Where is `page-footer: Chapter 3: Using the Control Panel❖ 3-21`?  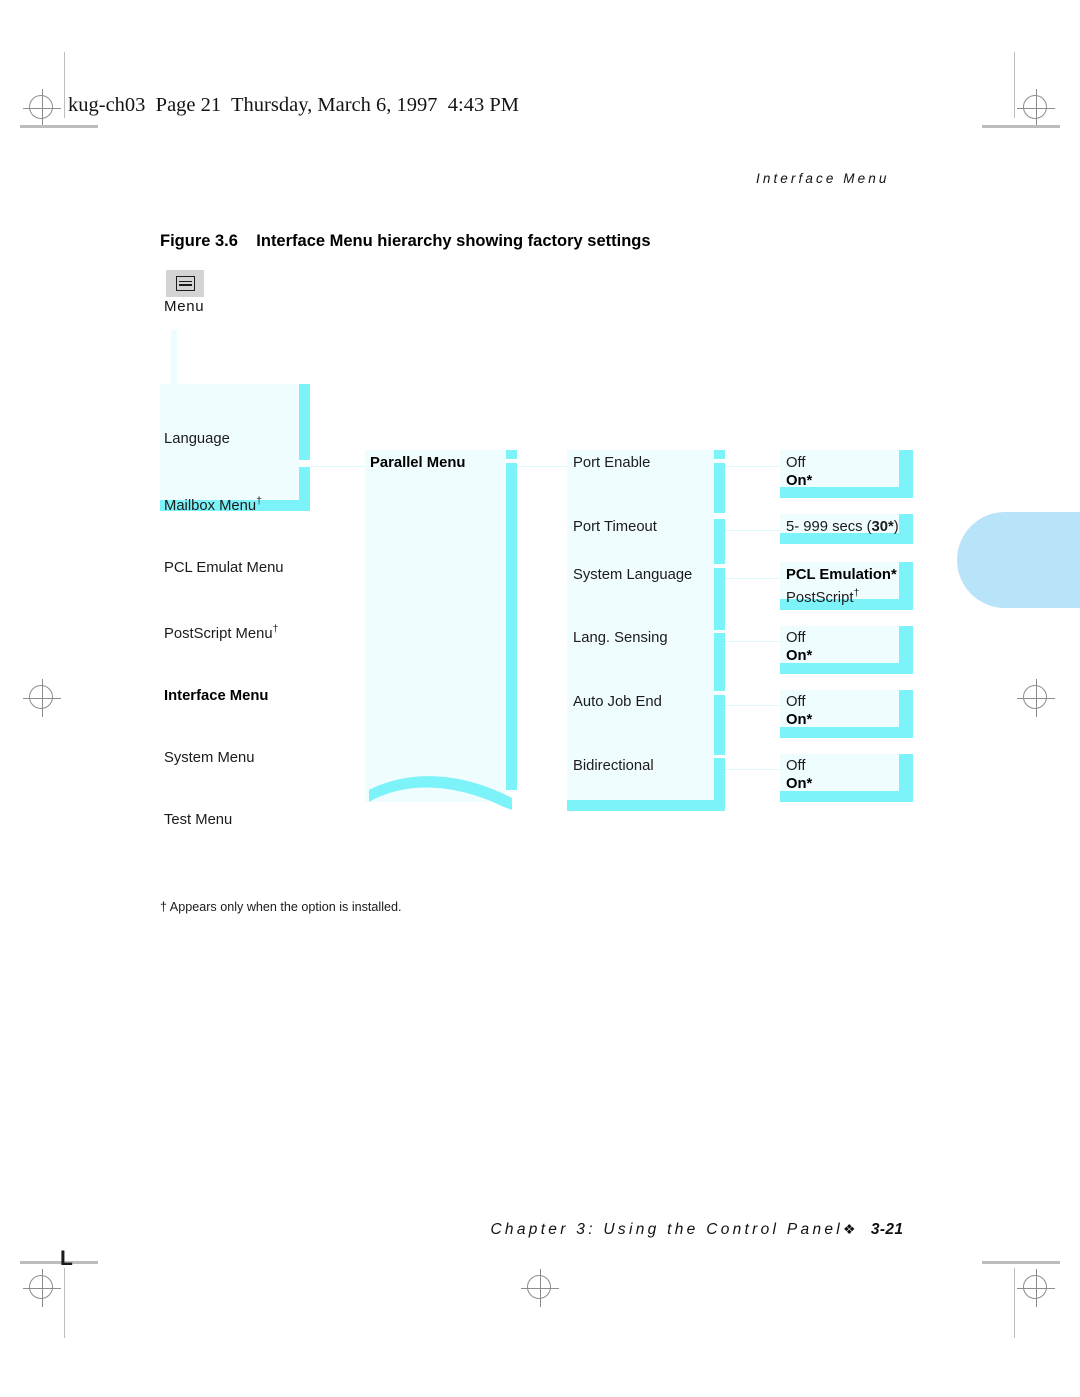 page-footer: Chapter 3: Using the Control Panel❖ 3-21 is located at coordinates (681, 1230).